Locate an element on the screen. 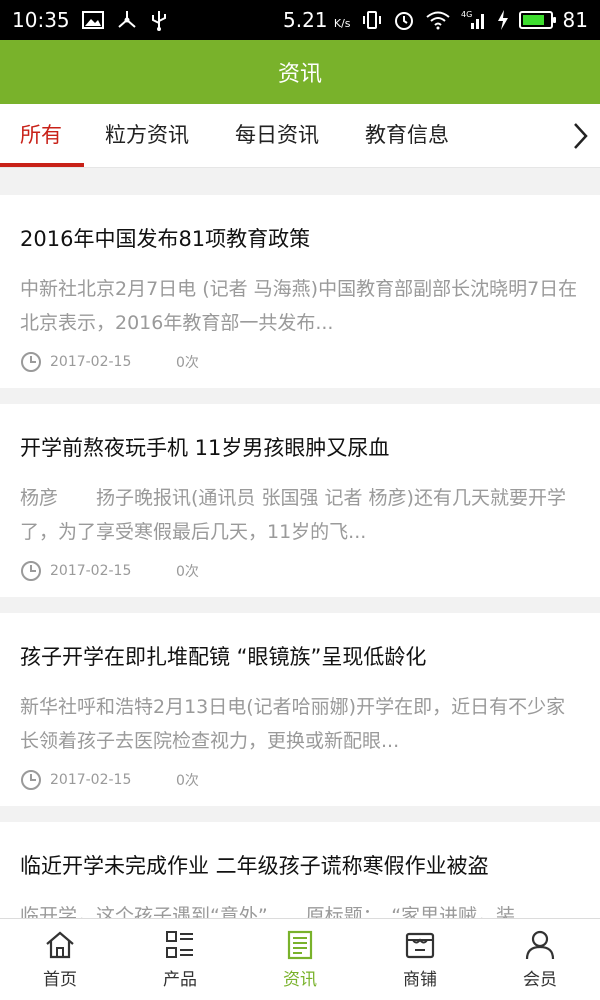  status-bar: 10:35 5.21 K/s 4G 81 is located at coordinates (300, 20).